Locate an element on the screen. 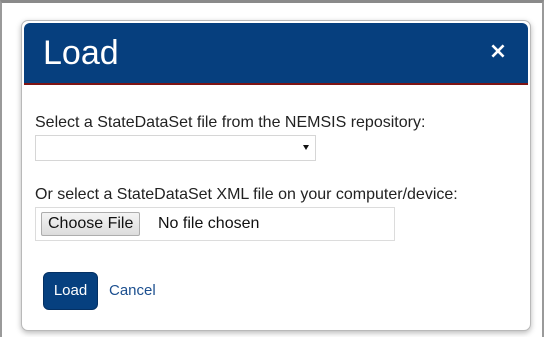 The width and height of the screenshot is (544, 337). caret-down-icon is located at coordinates (306, 147).